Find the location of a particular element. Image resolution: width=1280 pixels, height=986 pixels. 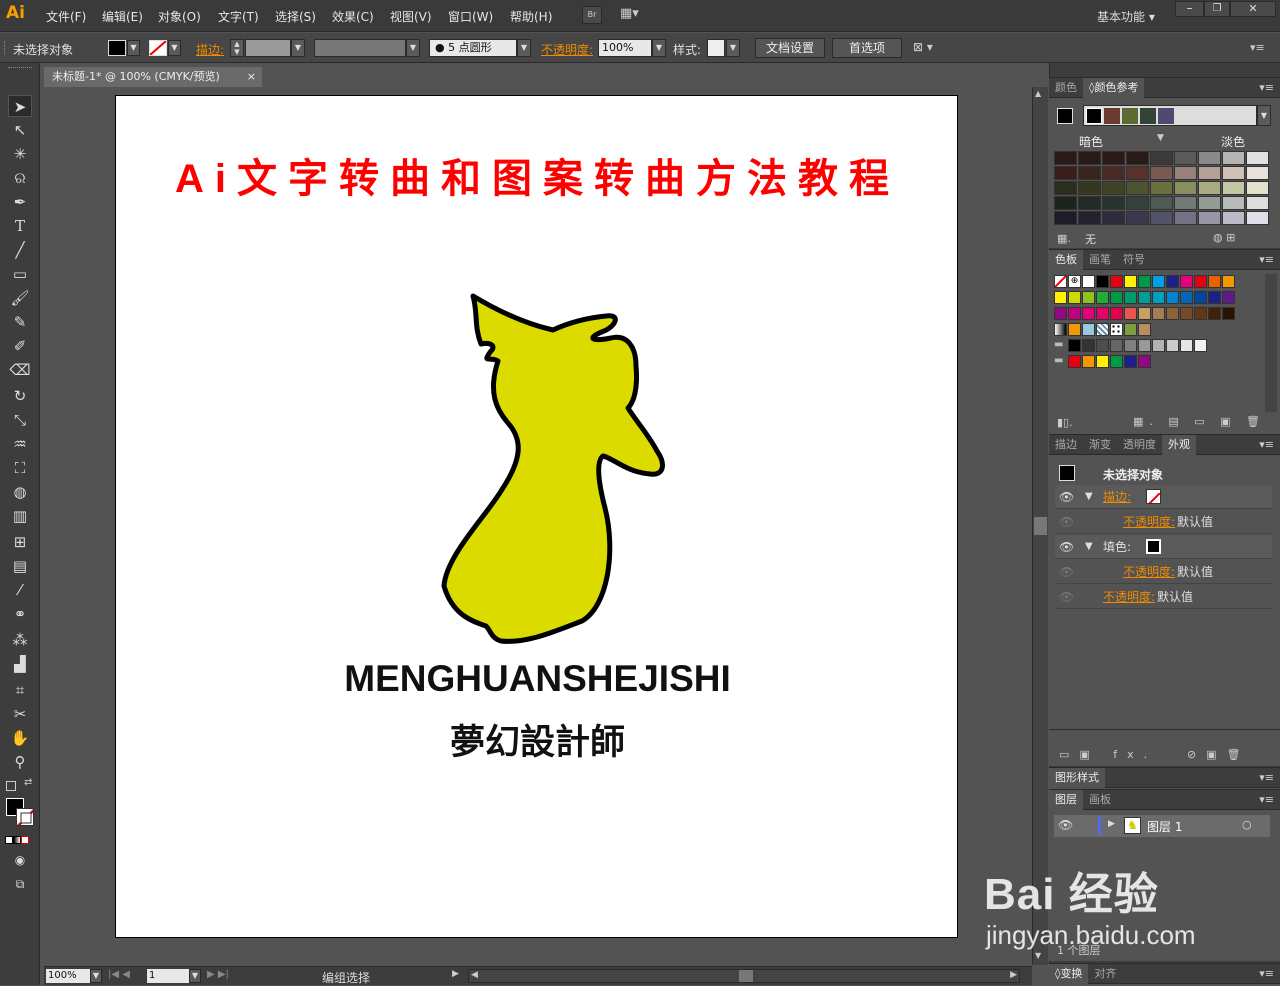

last-artboard-icon: ▶ ▶| is located at coordinates (218, 974).